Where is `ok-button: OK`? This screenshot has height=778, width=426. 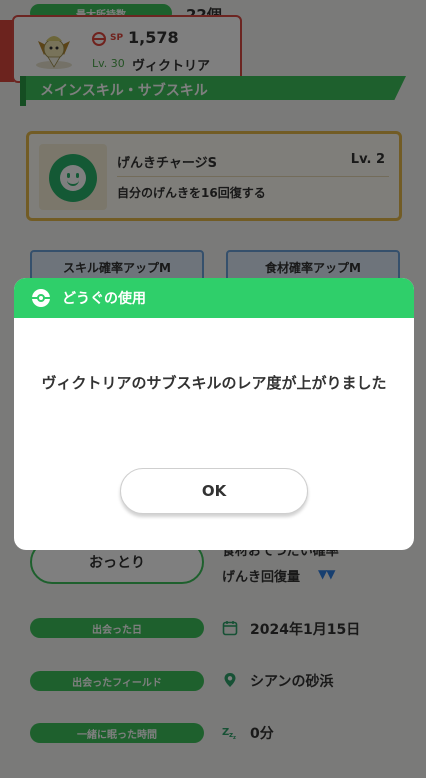
ok-button: OK is located at coordinates (214, 491).